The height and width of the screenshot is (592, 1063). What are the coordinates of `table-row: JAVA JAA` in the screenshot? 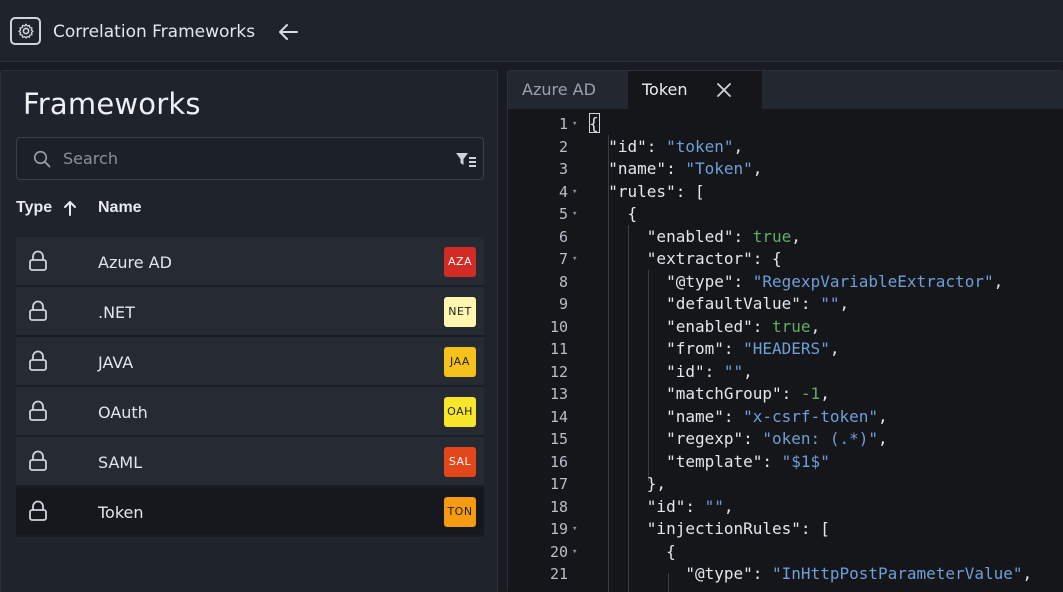 It's located at (250, 362).